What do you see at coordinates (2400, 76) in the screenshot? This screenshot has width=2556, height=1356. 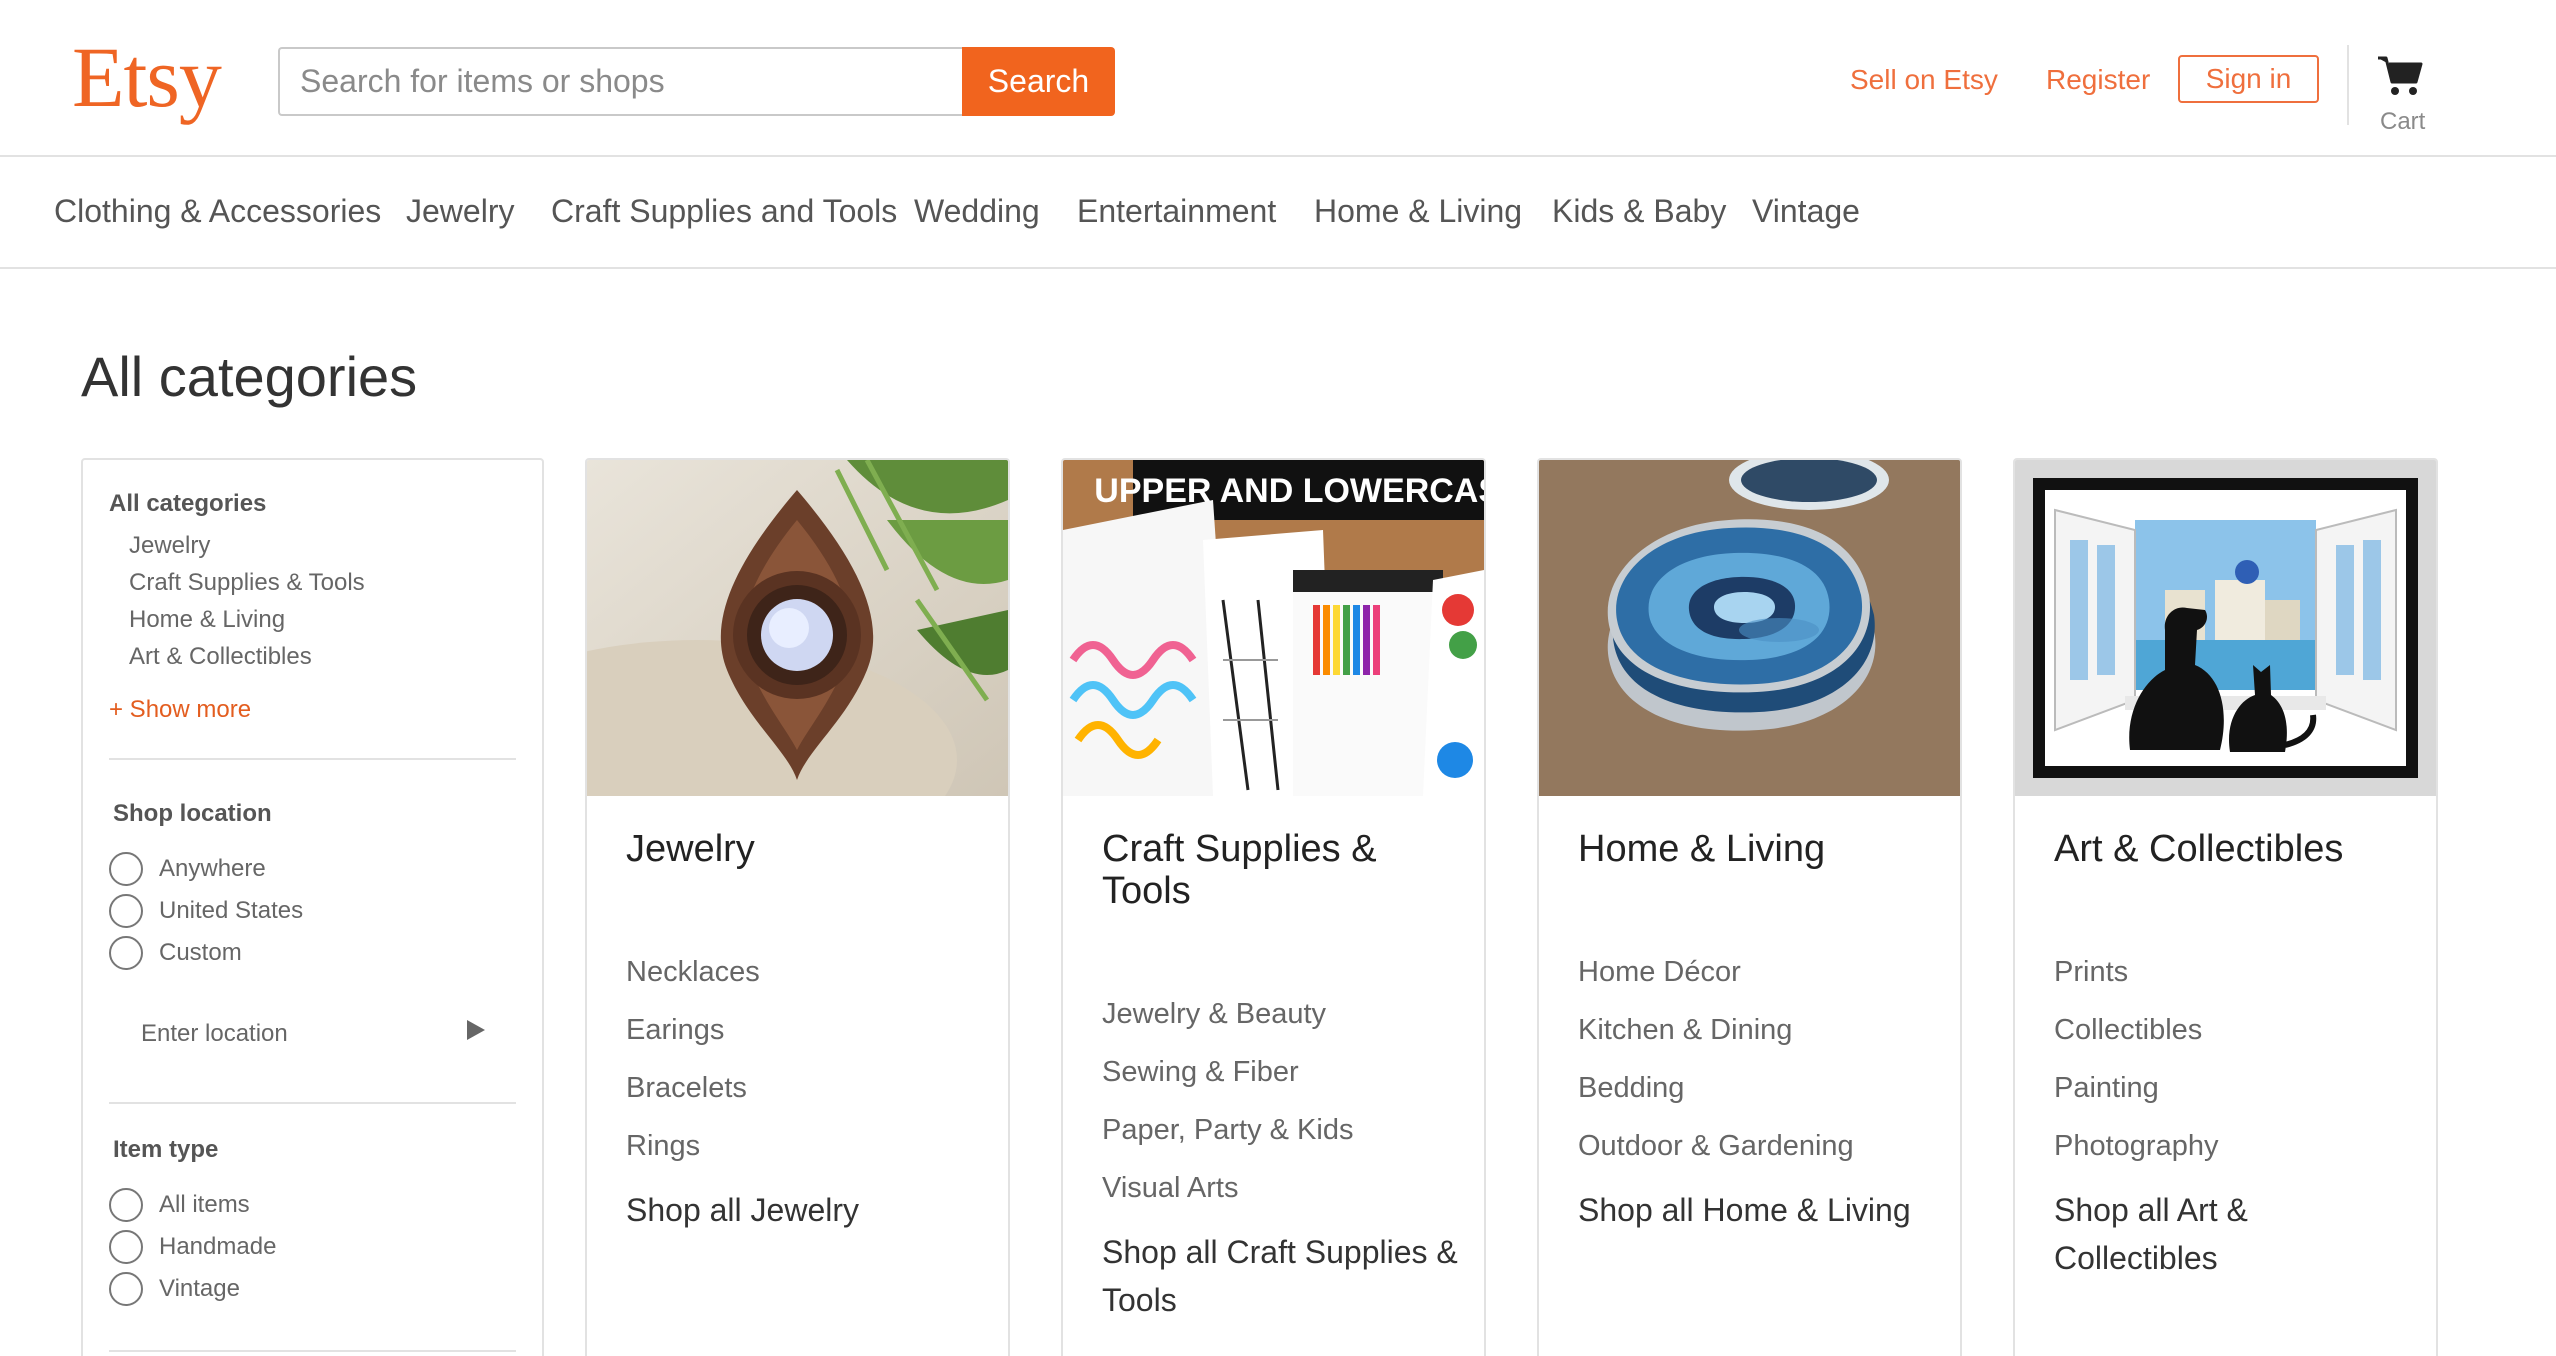 I see `cart-icon` at bounding box center [2400, 76].